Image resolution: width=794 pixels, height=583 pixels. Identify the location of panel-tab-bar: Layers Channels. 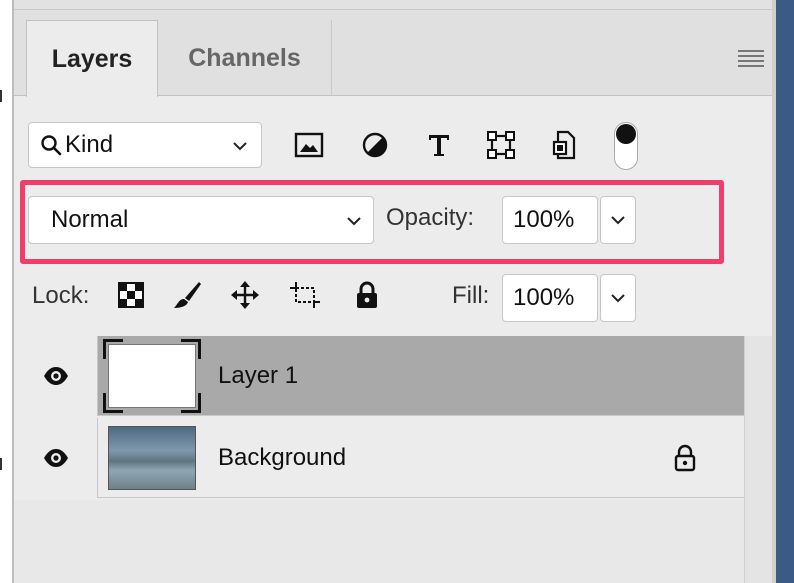
(393, 53).